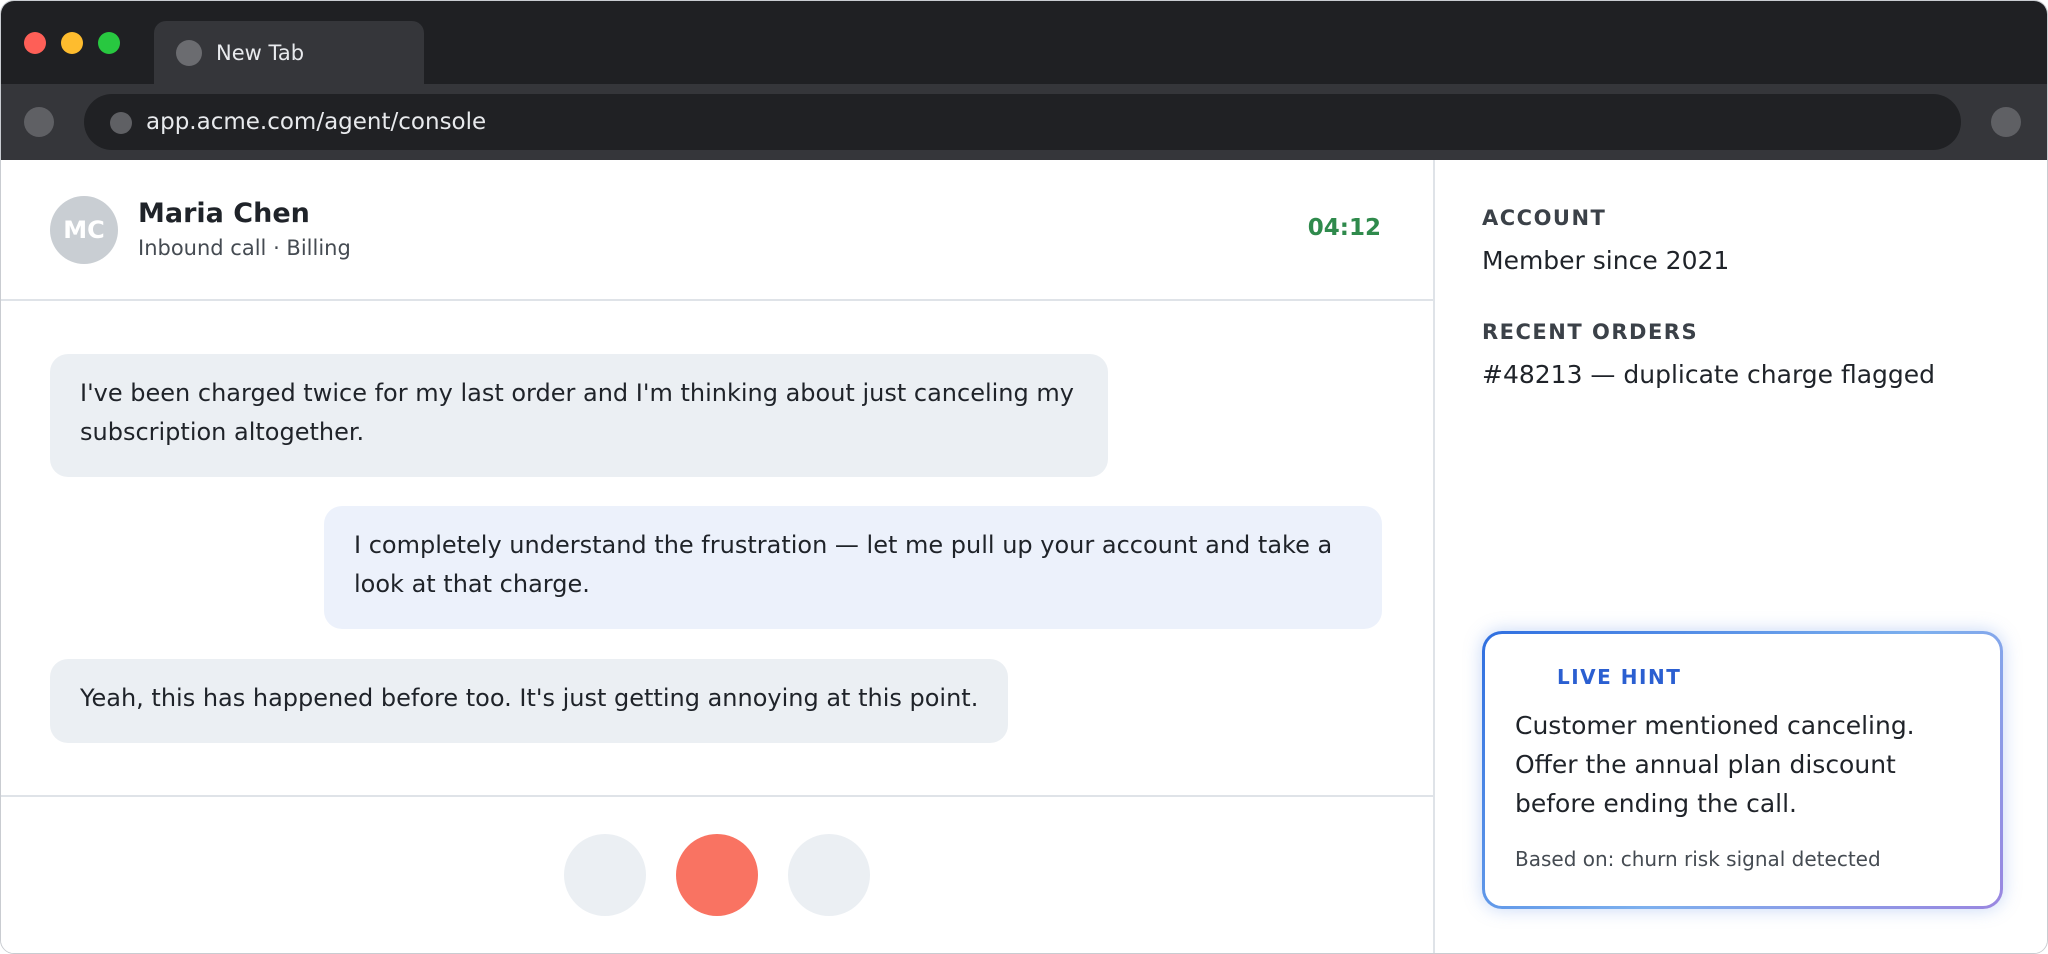 The image size is (2048, 954). I want to click on maximize-window-button, so click(109, 43).